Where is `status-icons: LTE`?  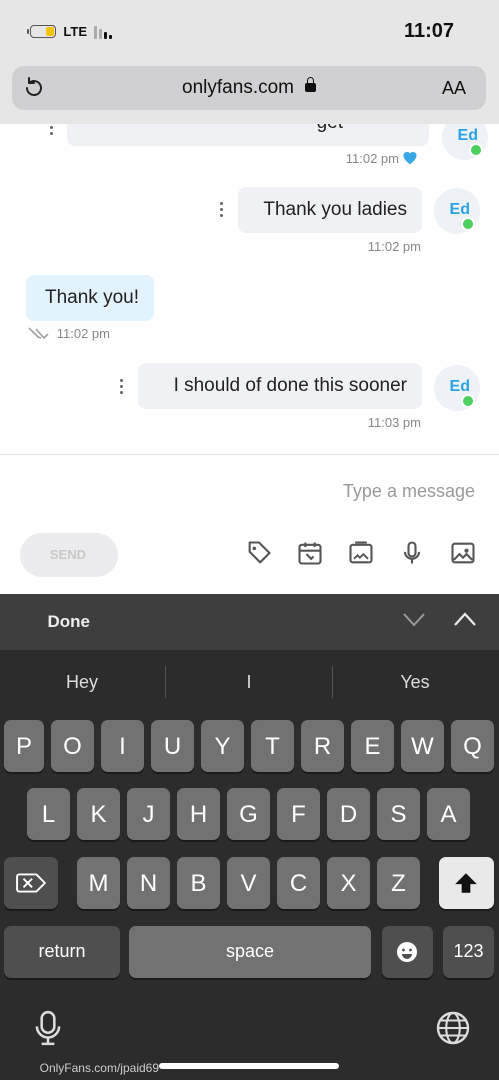 status-icons: LTE is located at coordinates (71, 31).